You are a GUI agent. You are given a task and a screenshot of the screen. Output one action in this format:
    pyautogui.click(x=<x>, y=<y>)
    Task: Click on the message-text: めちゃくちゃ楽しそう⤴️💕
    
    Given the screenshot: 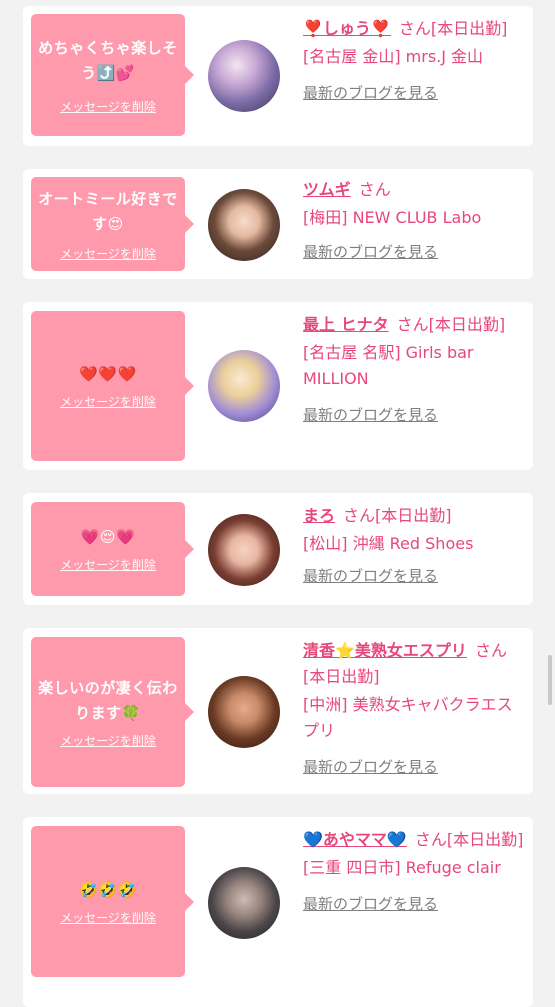 What is the action you would take?
    pyautogui.click(x=108, y=60)
    